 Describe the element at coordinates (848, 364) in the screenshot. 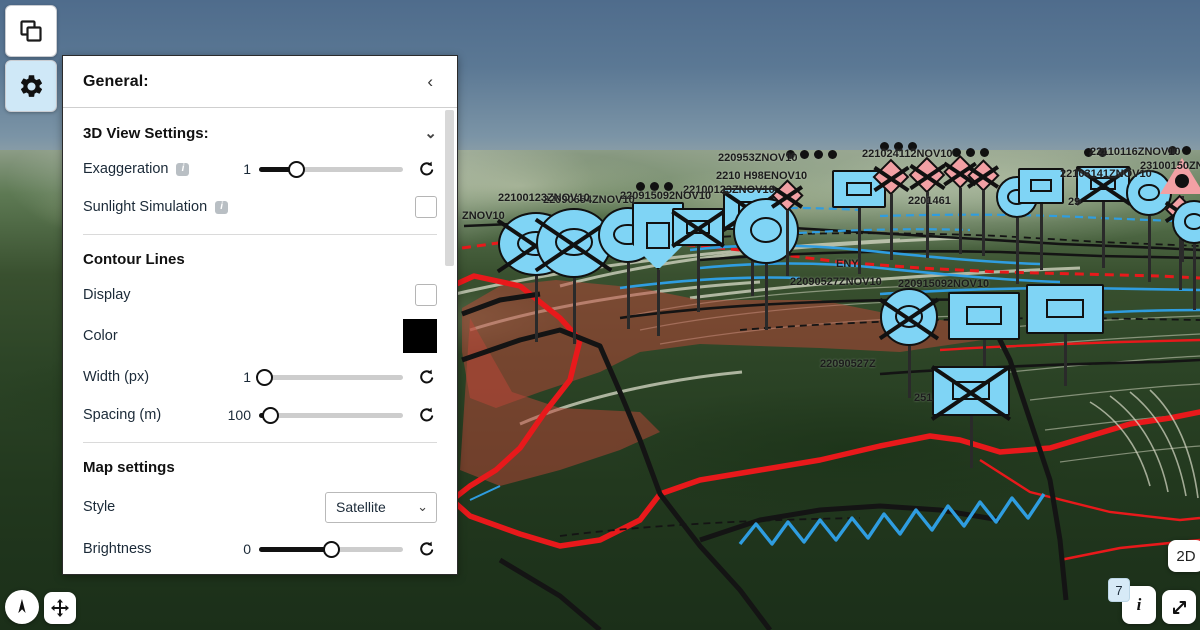

I see `map-label: 22090527Z` at that location.